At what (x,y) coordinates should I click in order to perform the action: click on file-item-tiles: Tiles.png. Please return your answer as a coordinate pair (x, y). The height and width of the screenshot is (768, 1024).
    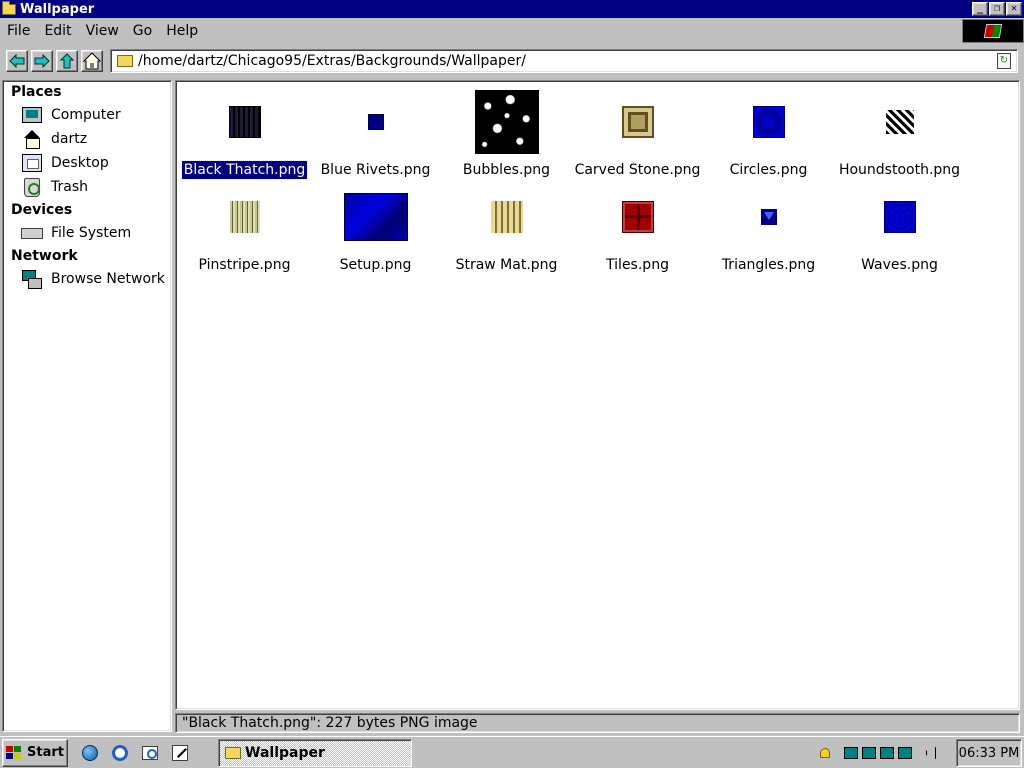
    Looking at the image, I should click on (637, 230).